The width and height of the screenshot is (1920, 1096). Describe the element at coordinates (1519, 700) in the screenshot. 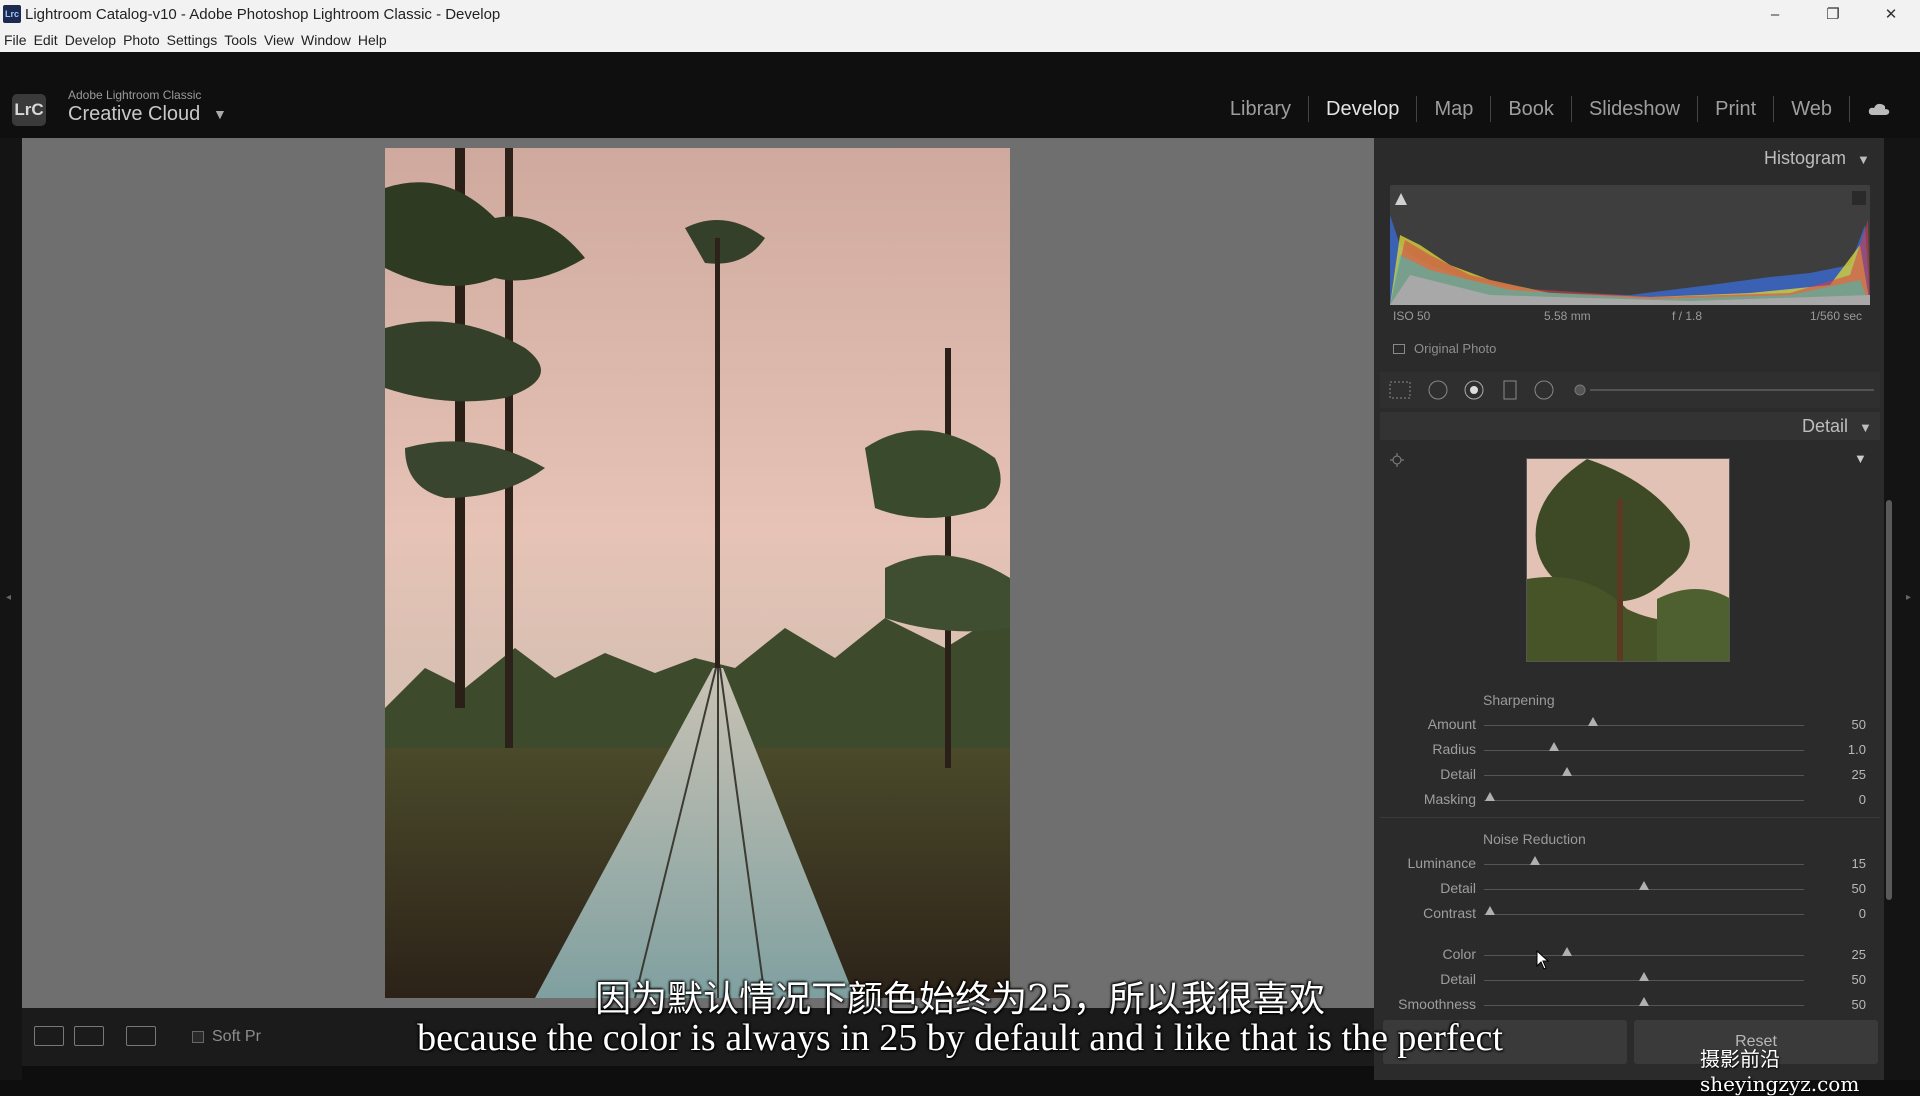

I see `sharpening-label: Sharpening` at that location.